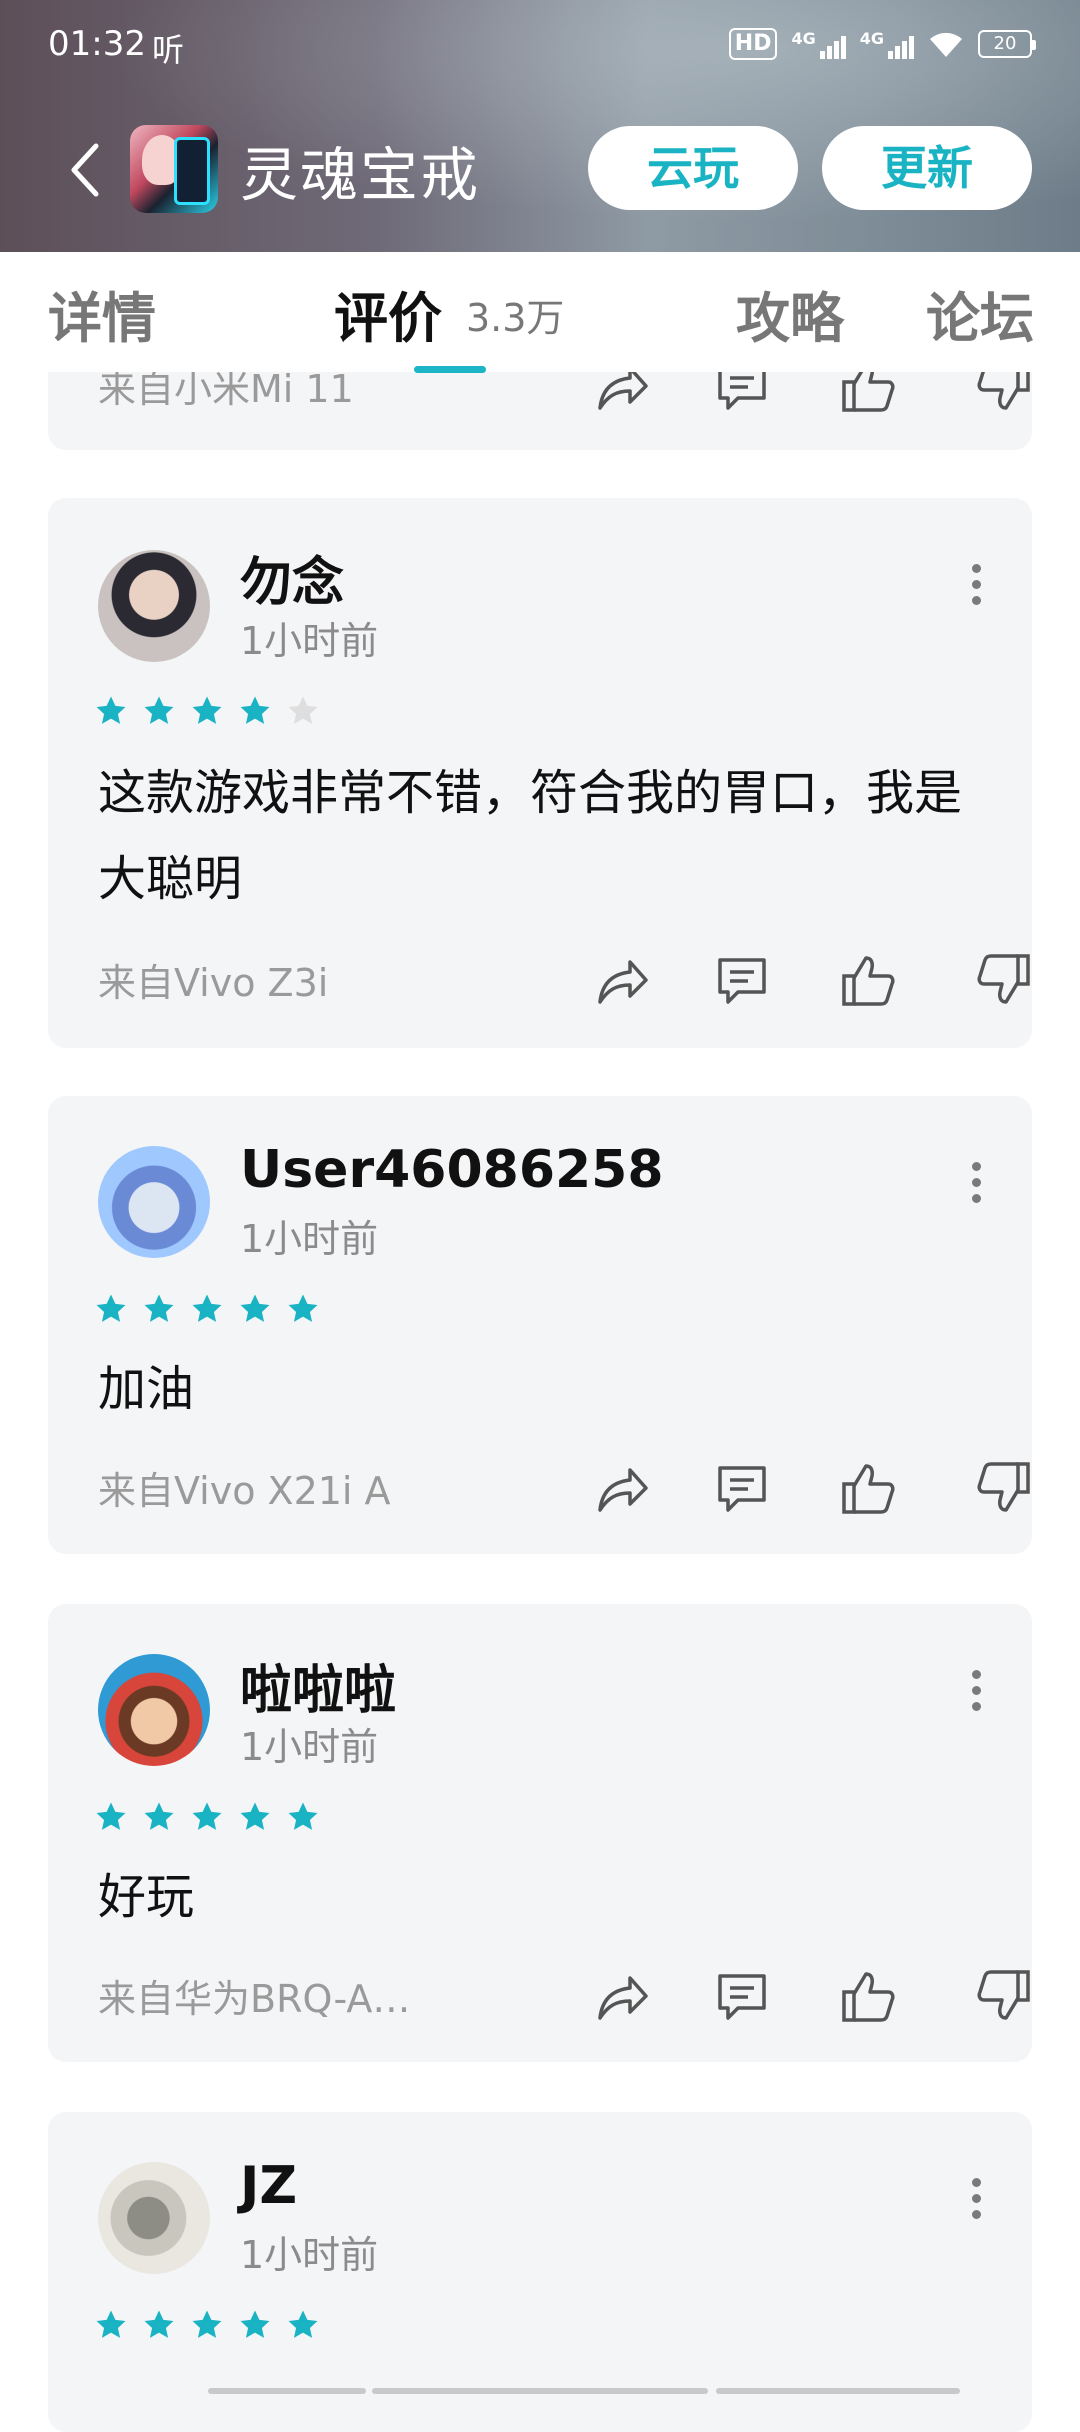 This screenshot has width=1080, height=2432. I want to click on app-title: 灵魂宝戒, so click(360, 175).